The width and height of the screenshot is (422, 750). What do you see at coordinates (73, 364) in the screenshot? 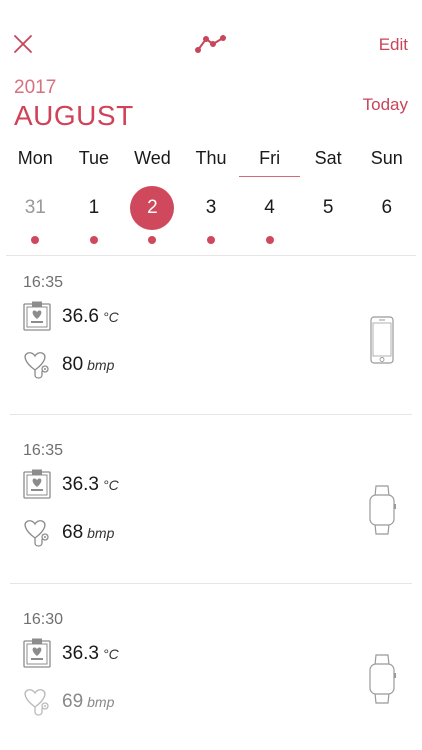
I see `heart-rate-number: 80` at bounding box center [73, 364].